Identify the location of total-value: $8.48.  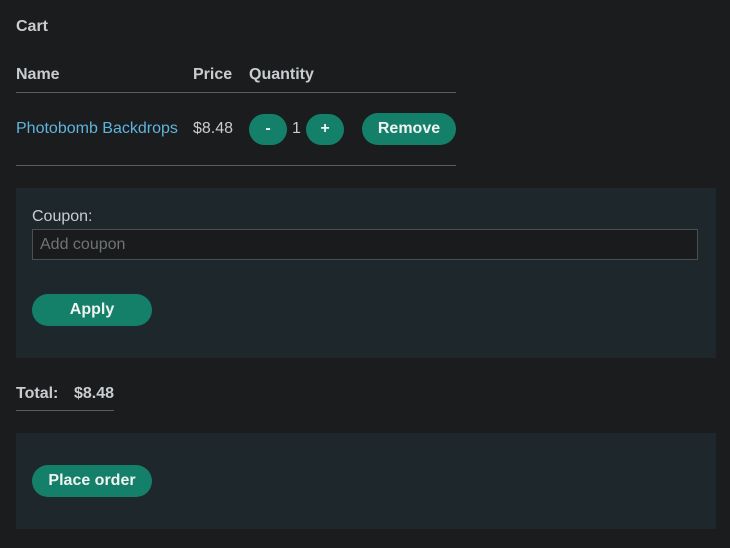
(93, 393).